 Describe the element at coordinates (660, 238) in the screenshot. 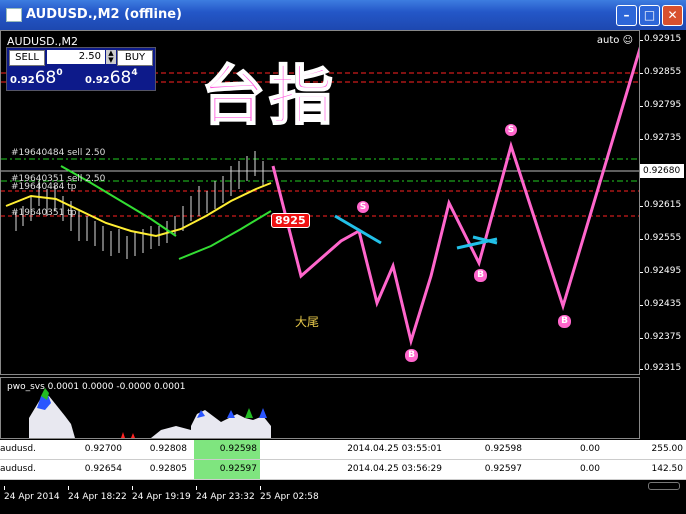

I see `price-tick: 0.92555` at that location.